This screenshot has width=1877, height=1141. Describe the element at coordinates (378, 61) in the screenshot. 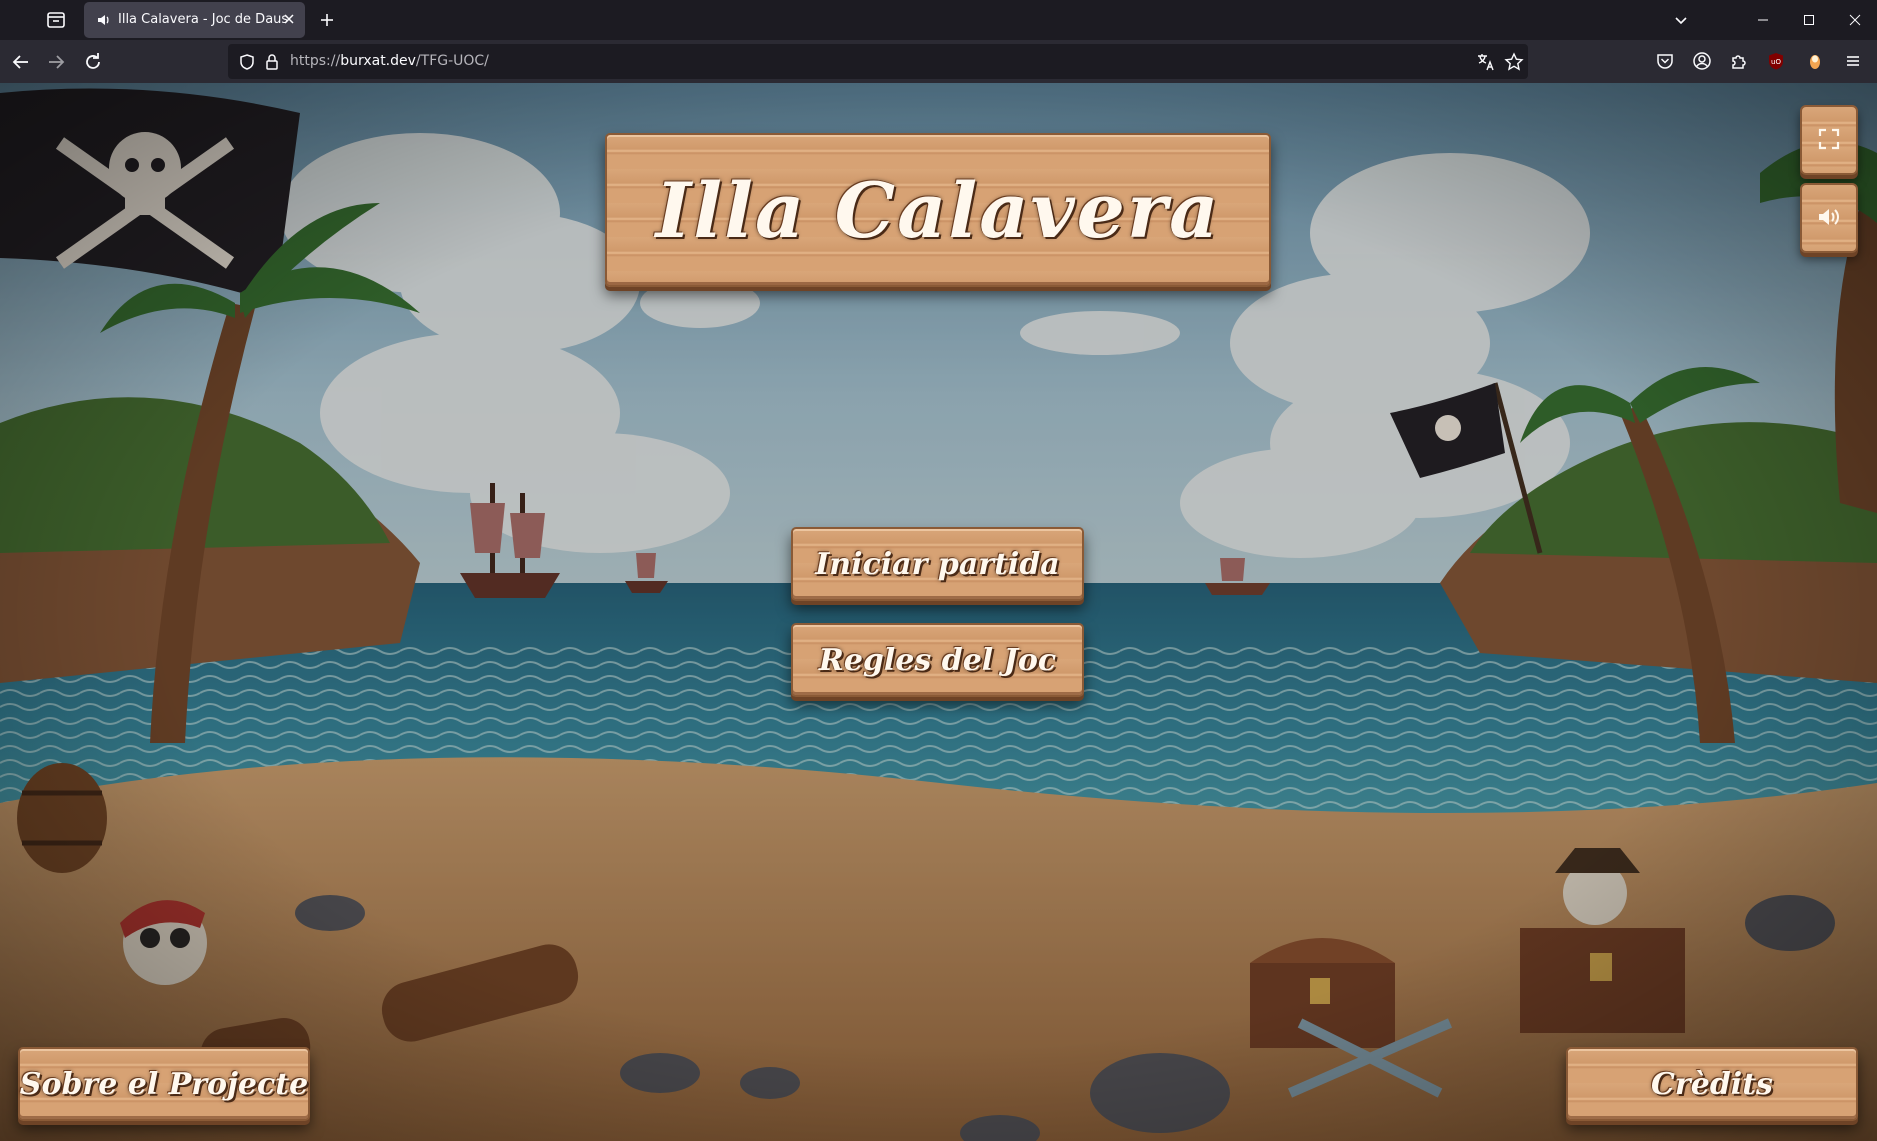

I see `url-host: burxat.dev` at that location.